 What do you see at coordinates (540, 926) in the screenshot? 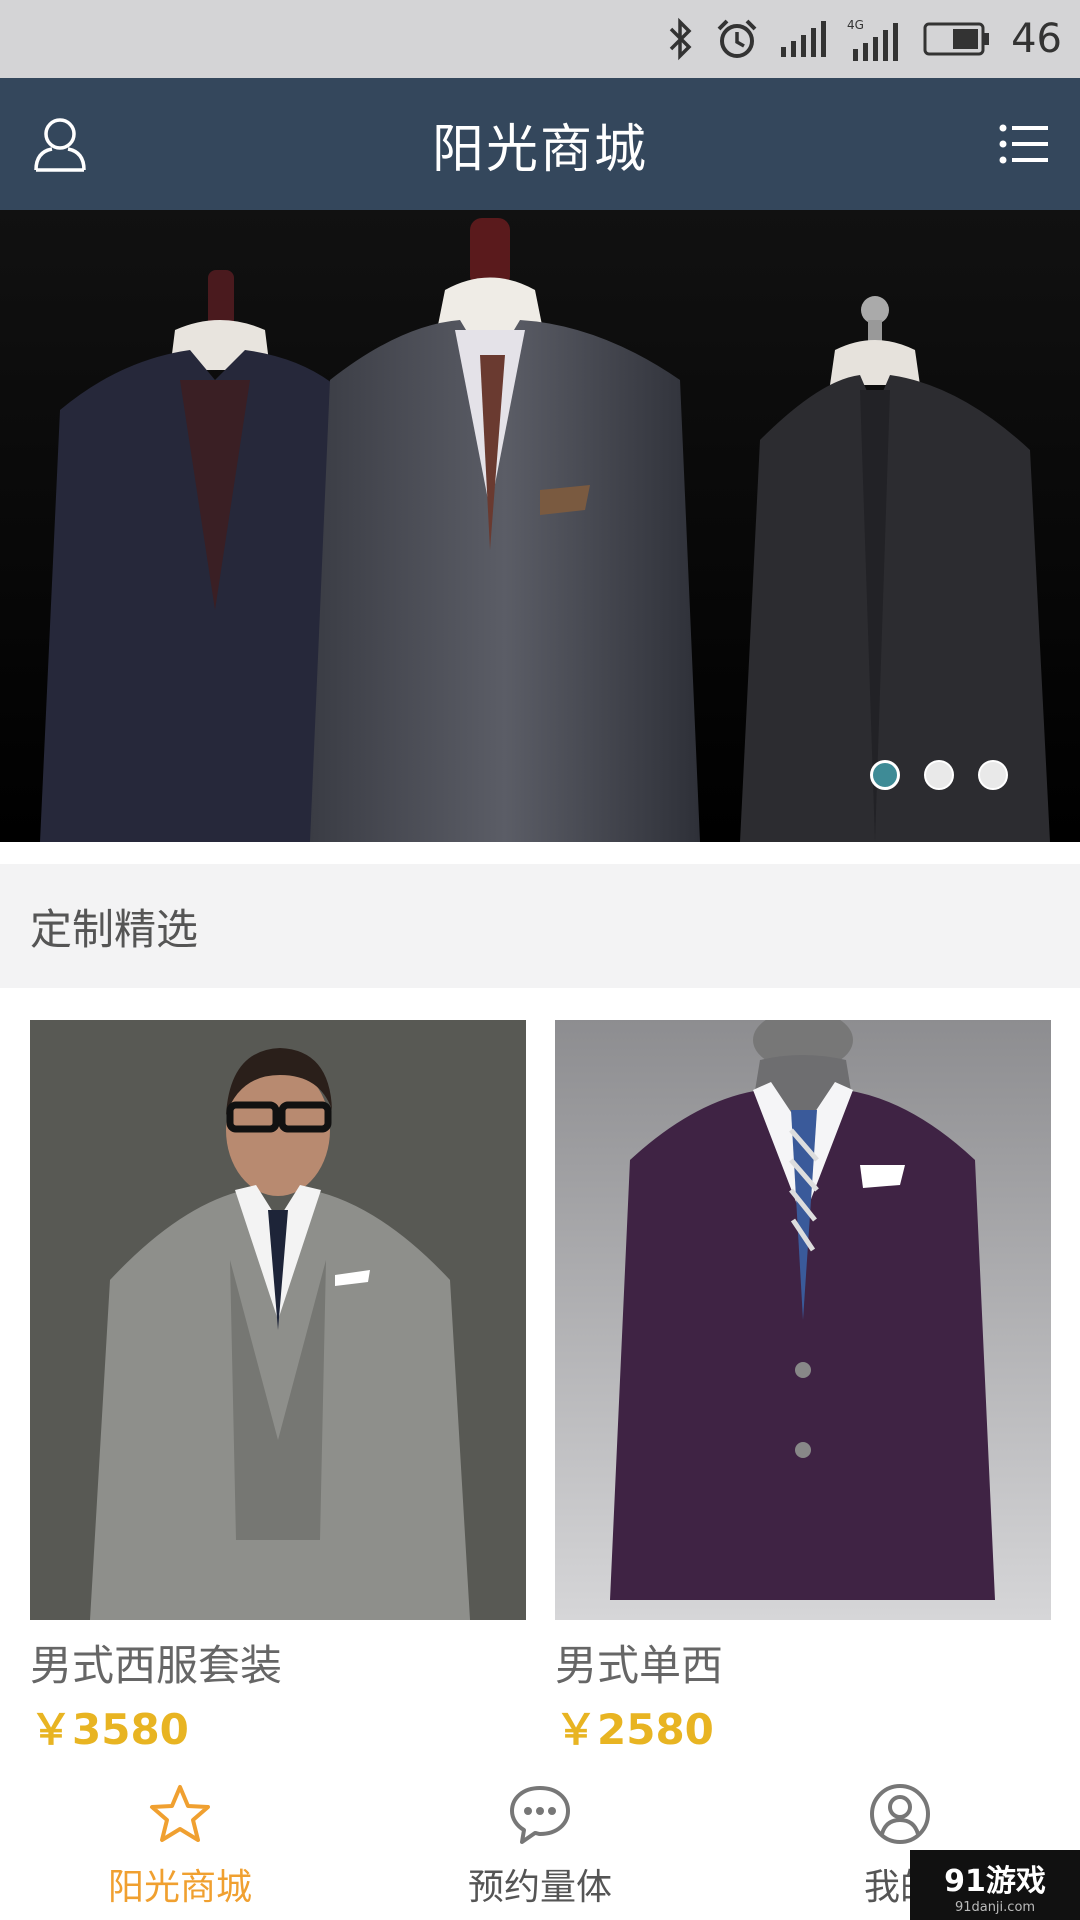
I see `section-header: 定制精选` at bounding box center [540, 926].